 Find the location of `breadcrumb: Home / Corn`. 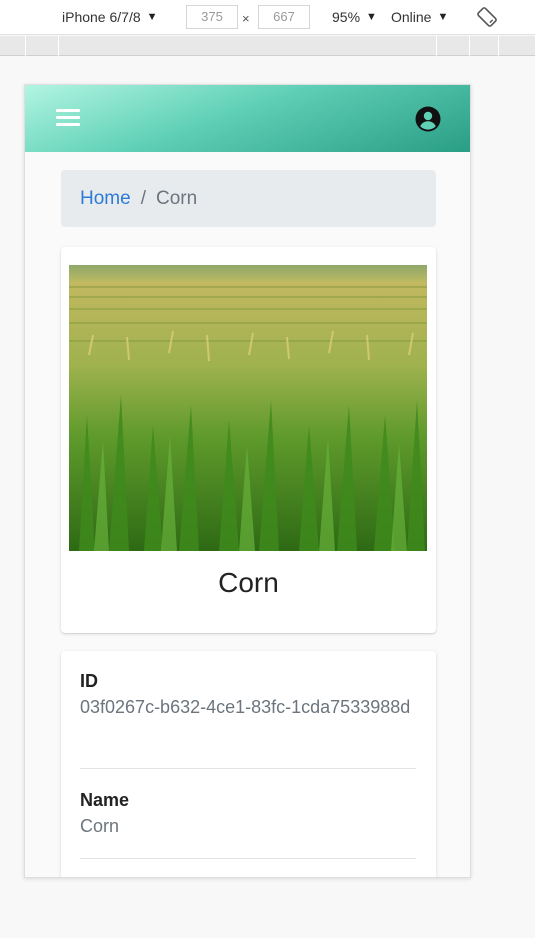

breadcrumb: Home / Corn is located at coordinates (248, 198).